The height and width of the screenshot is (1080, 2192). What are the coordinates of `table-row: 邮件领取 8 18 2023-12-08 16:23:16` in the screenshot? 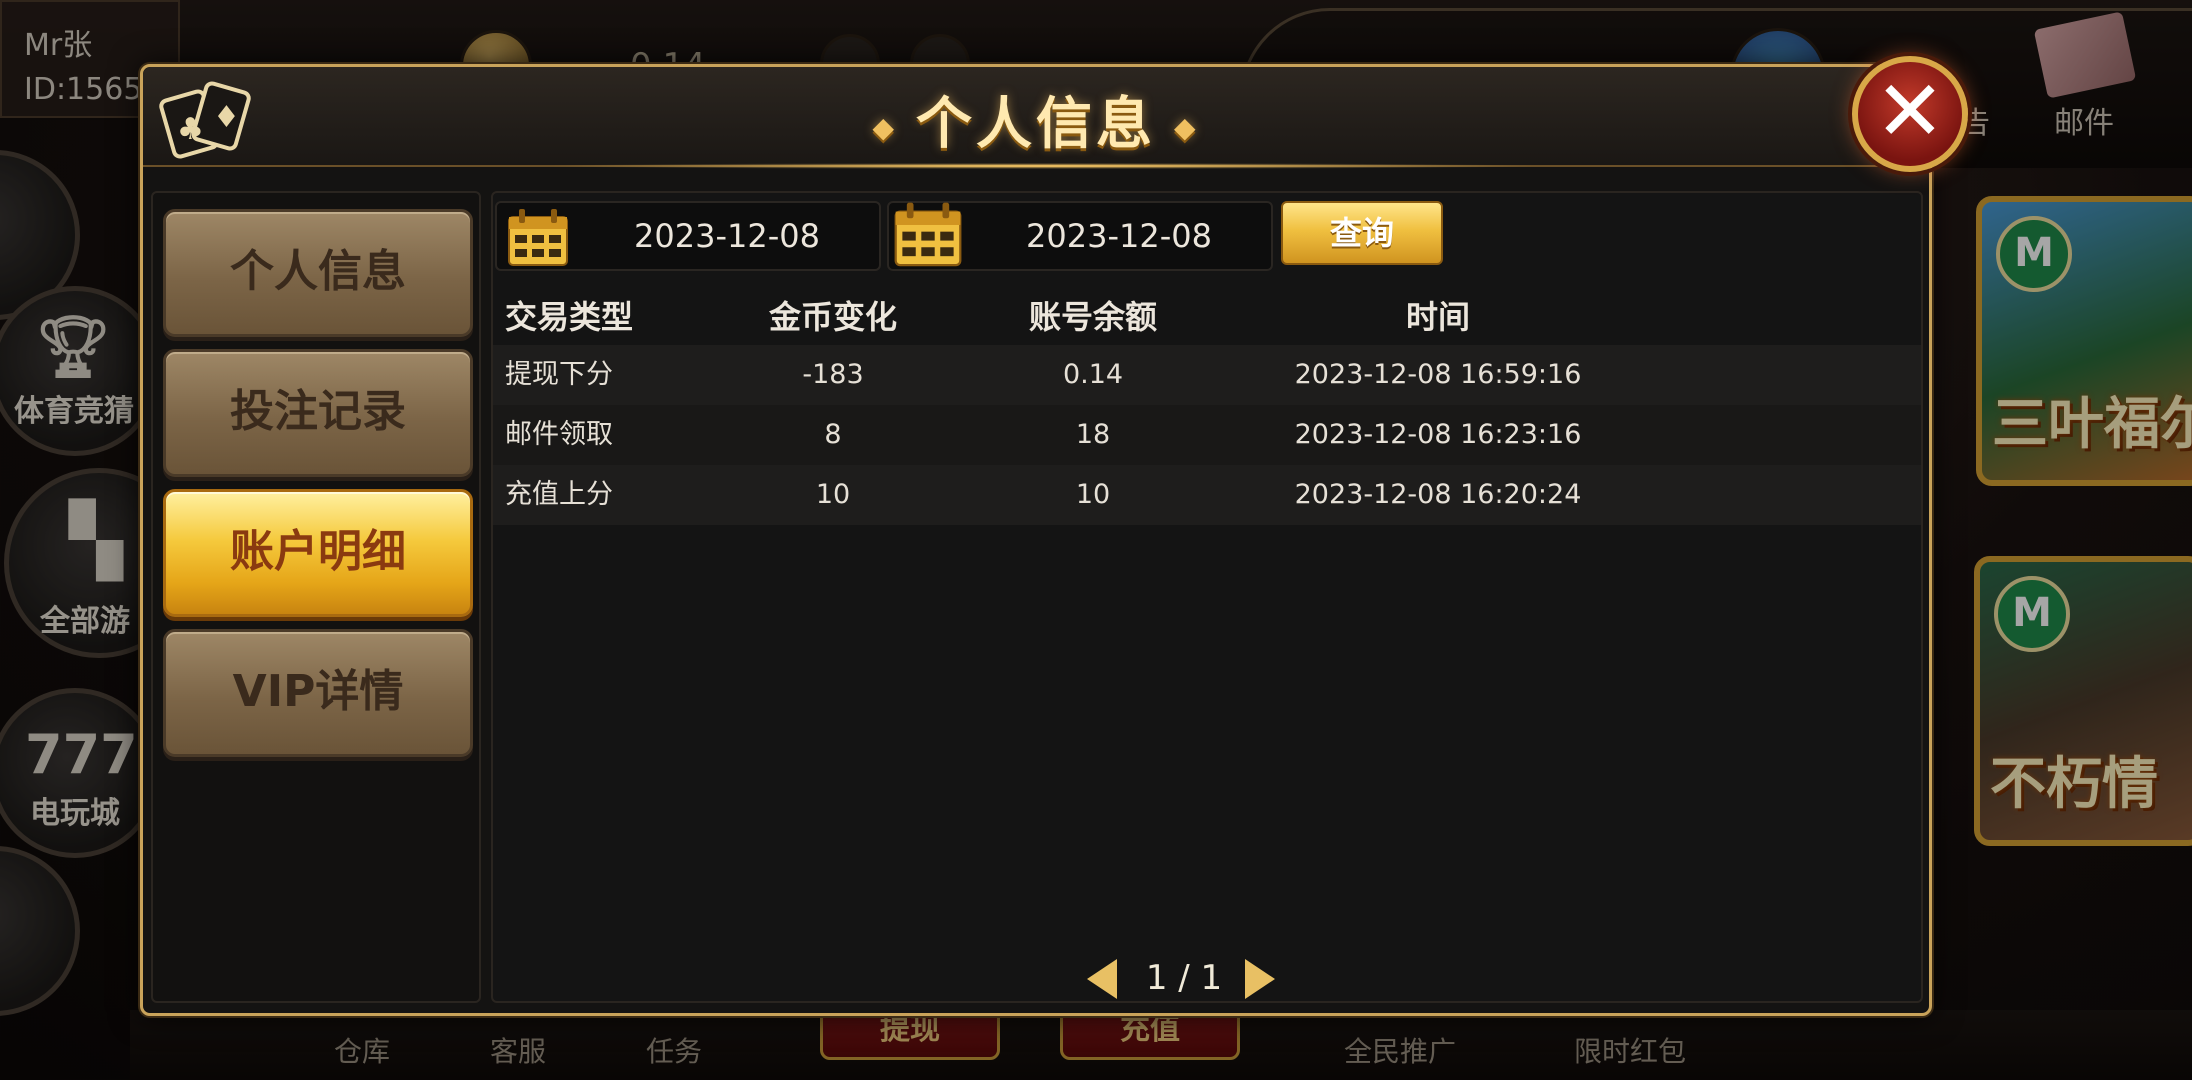 It's located at (1207, 435).